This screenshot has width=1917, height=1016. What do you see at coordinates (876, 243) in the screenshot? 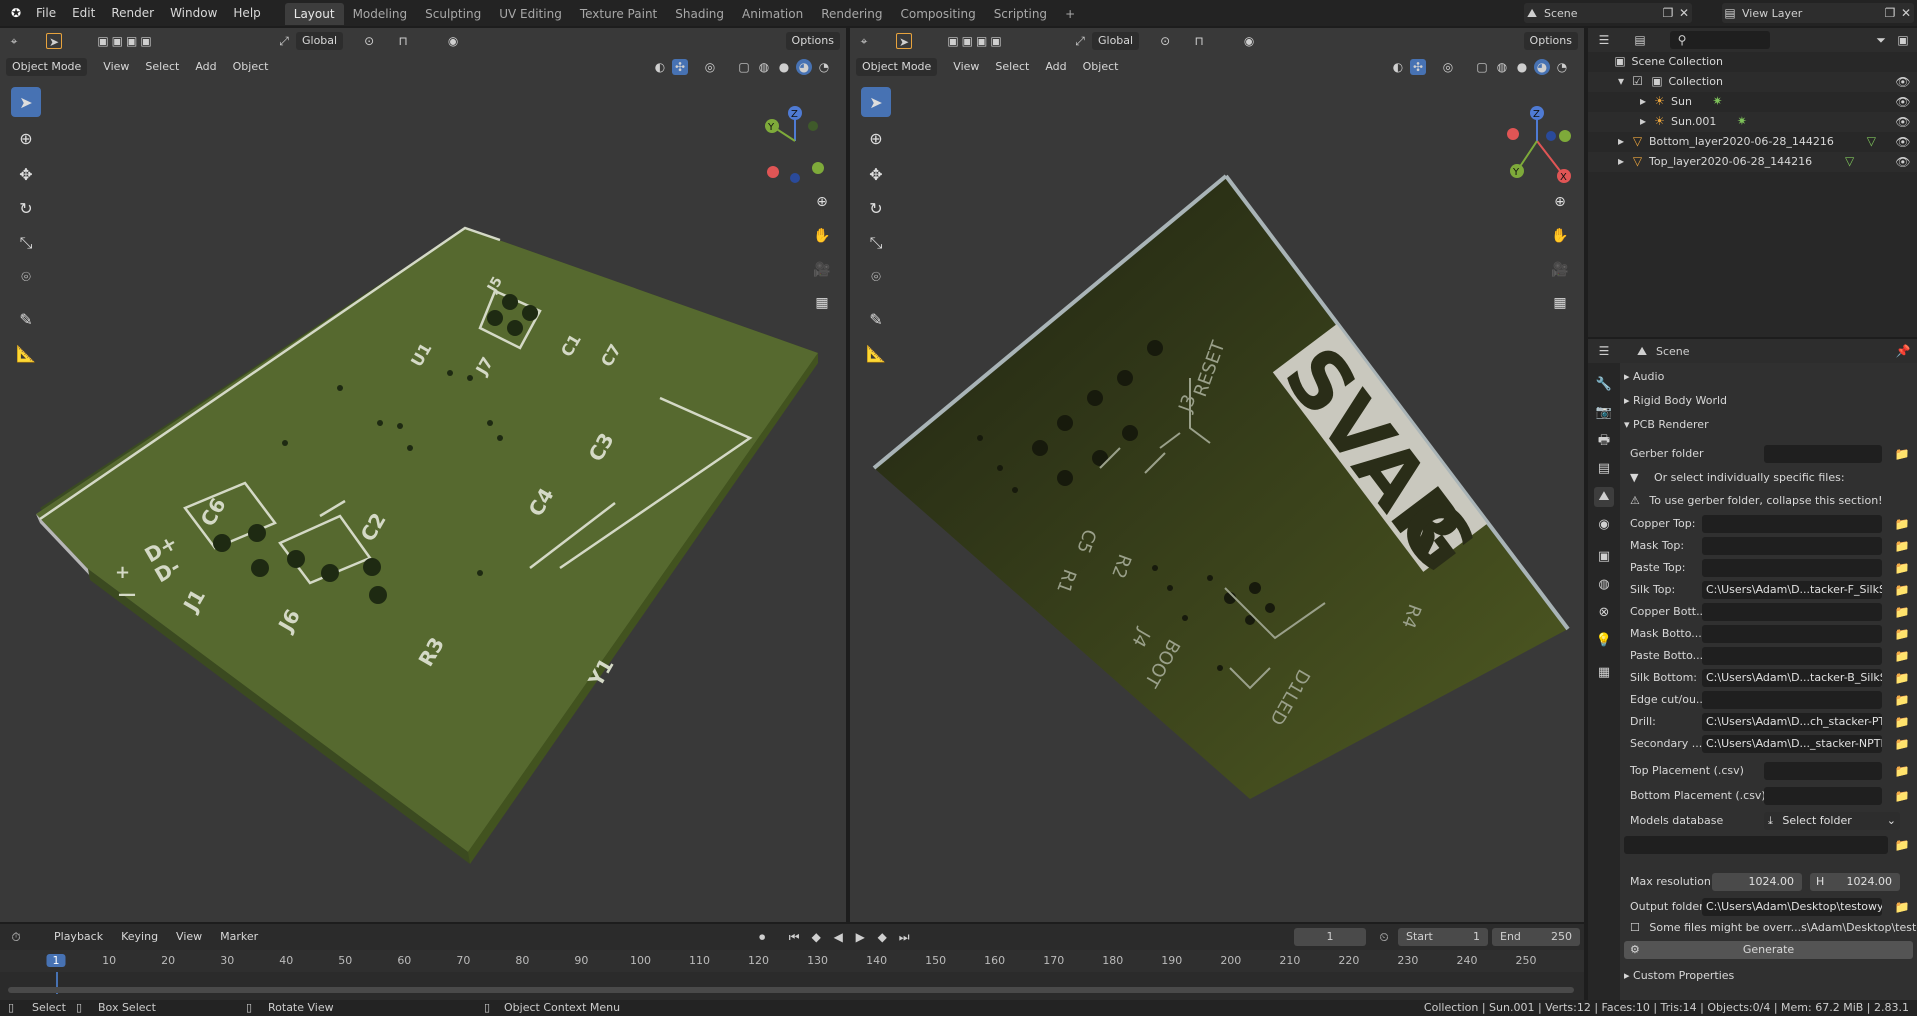
I see `scale-tool: ⤡` at bounding box center [876, 243].